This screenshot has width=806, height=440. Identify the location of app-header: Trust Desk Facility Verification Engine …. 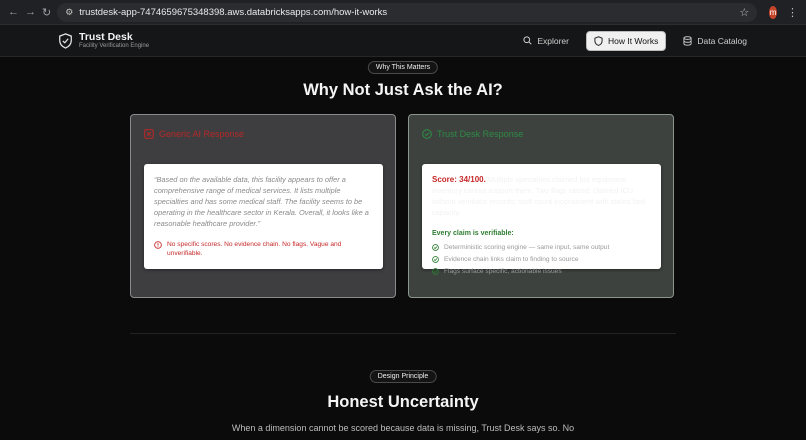
(403, 41).